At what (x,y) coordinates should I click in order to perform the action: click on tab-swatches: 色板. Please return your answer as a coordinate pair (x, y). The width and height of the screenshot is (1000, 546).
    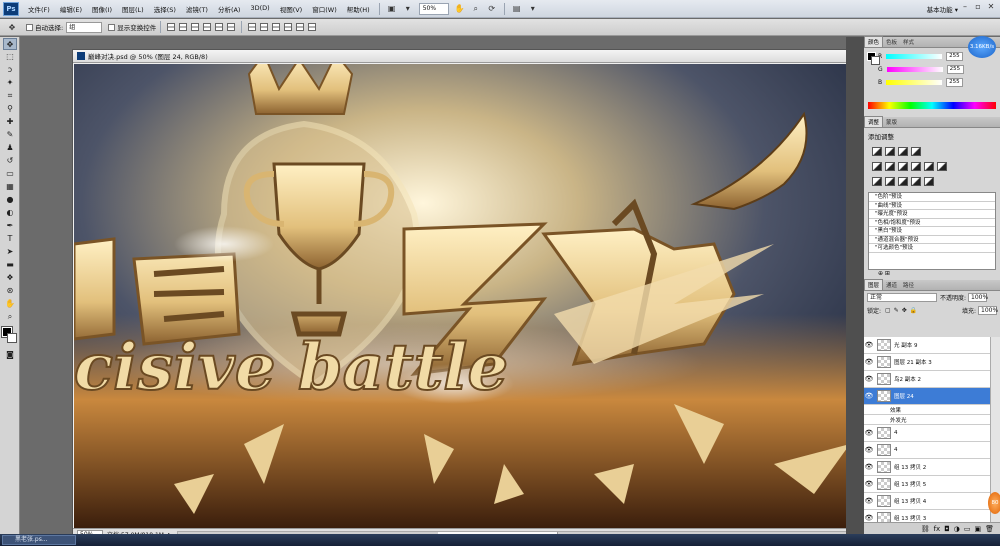
    Looking at the image, I should click on (891, 42).